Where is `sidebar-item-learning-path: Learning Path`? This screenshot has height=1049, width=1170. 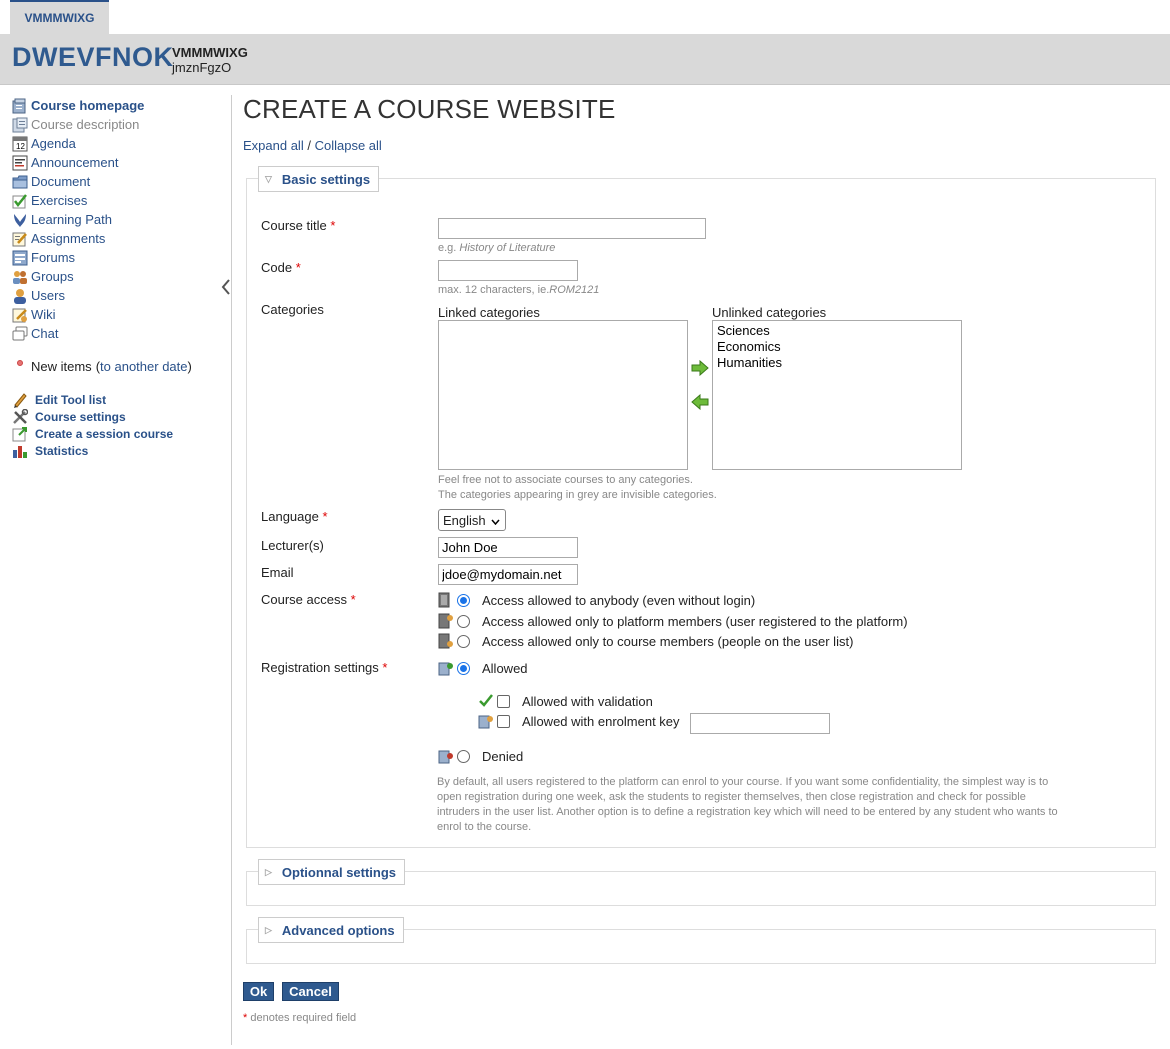 sidebar-item-learning-path: Learning Path is located at coordinates (62, 219).